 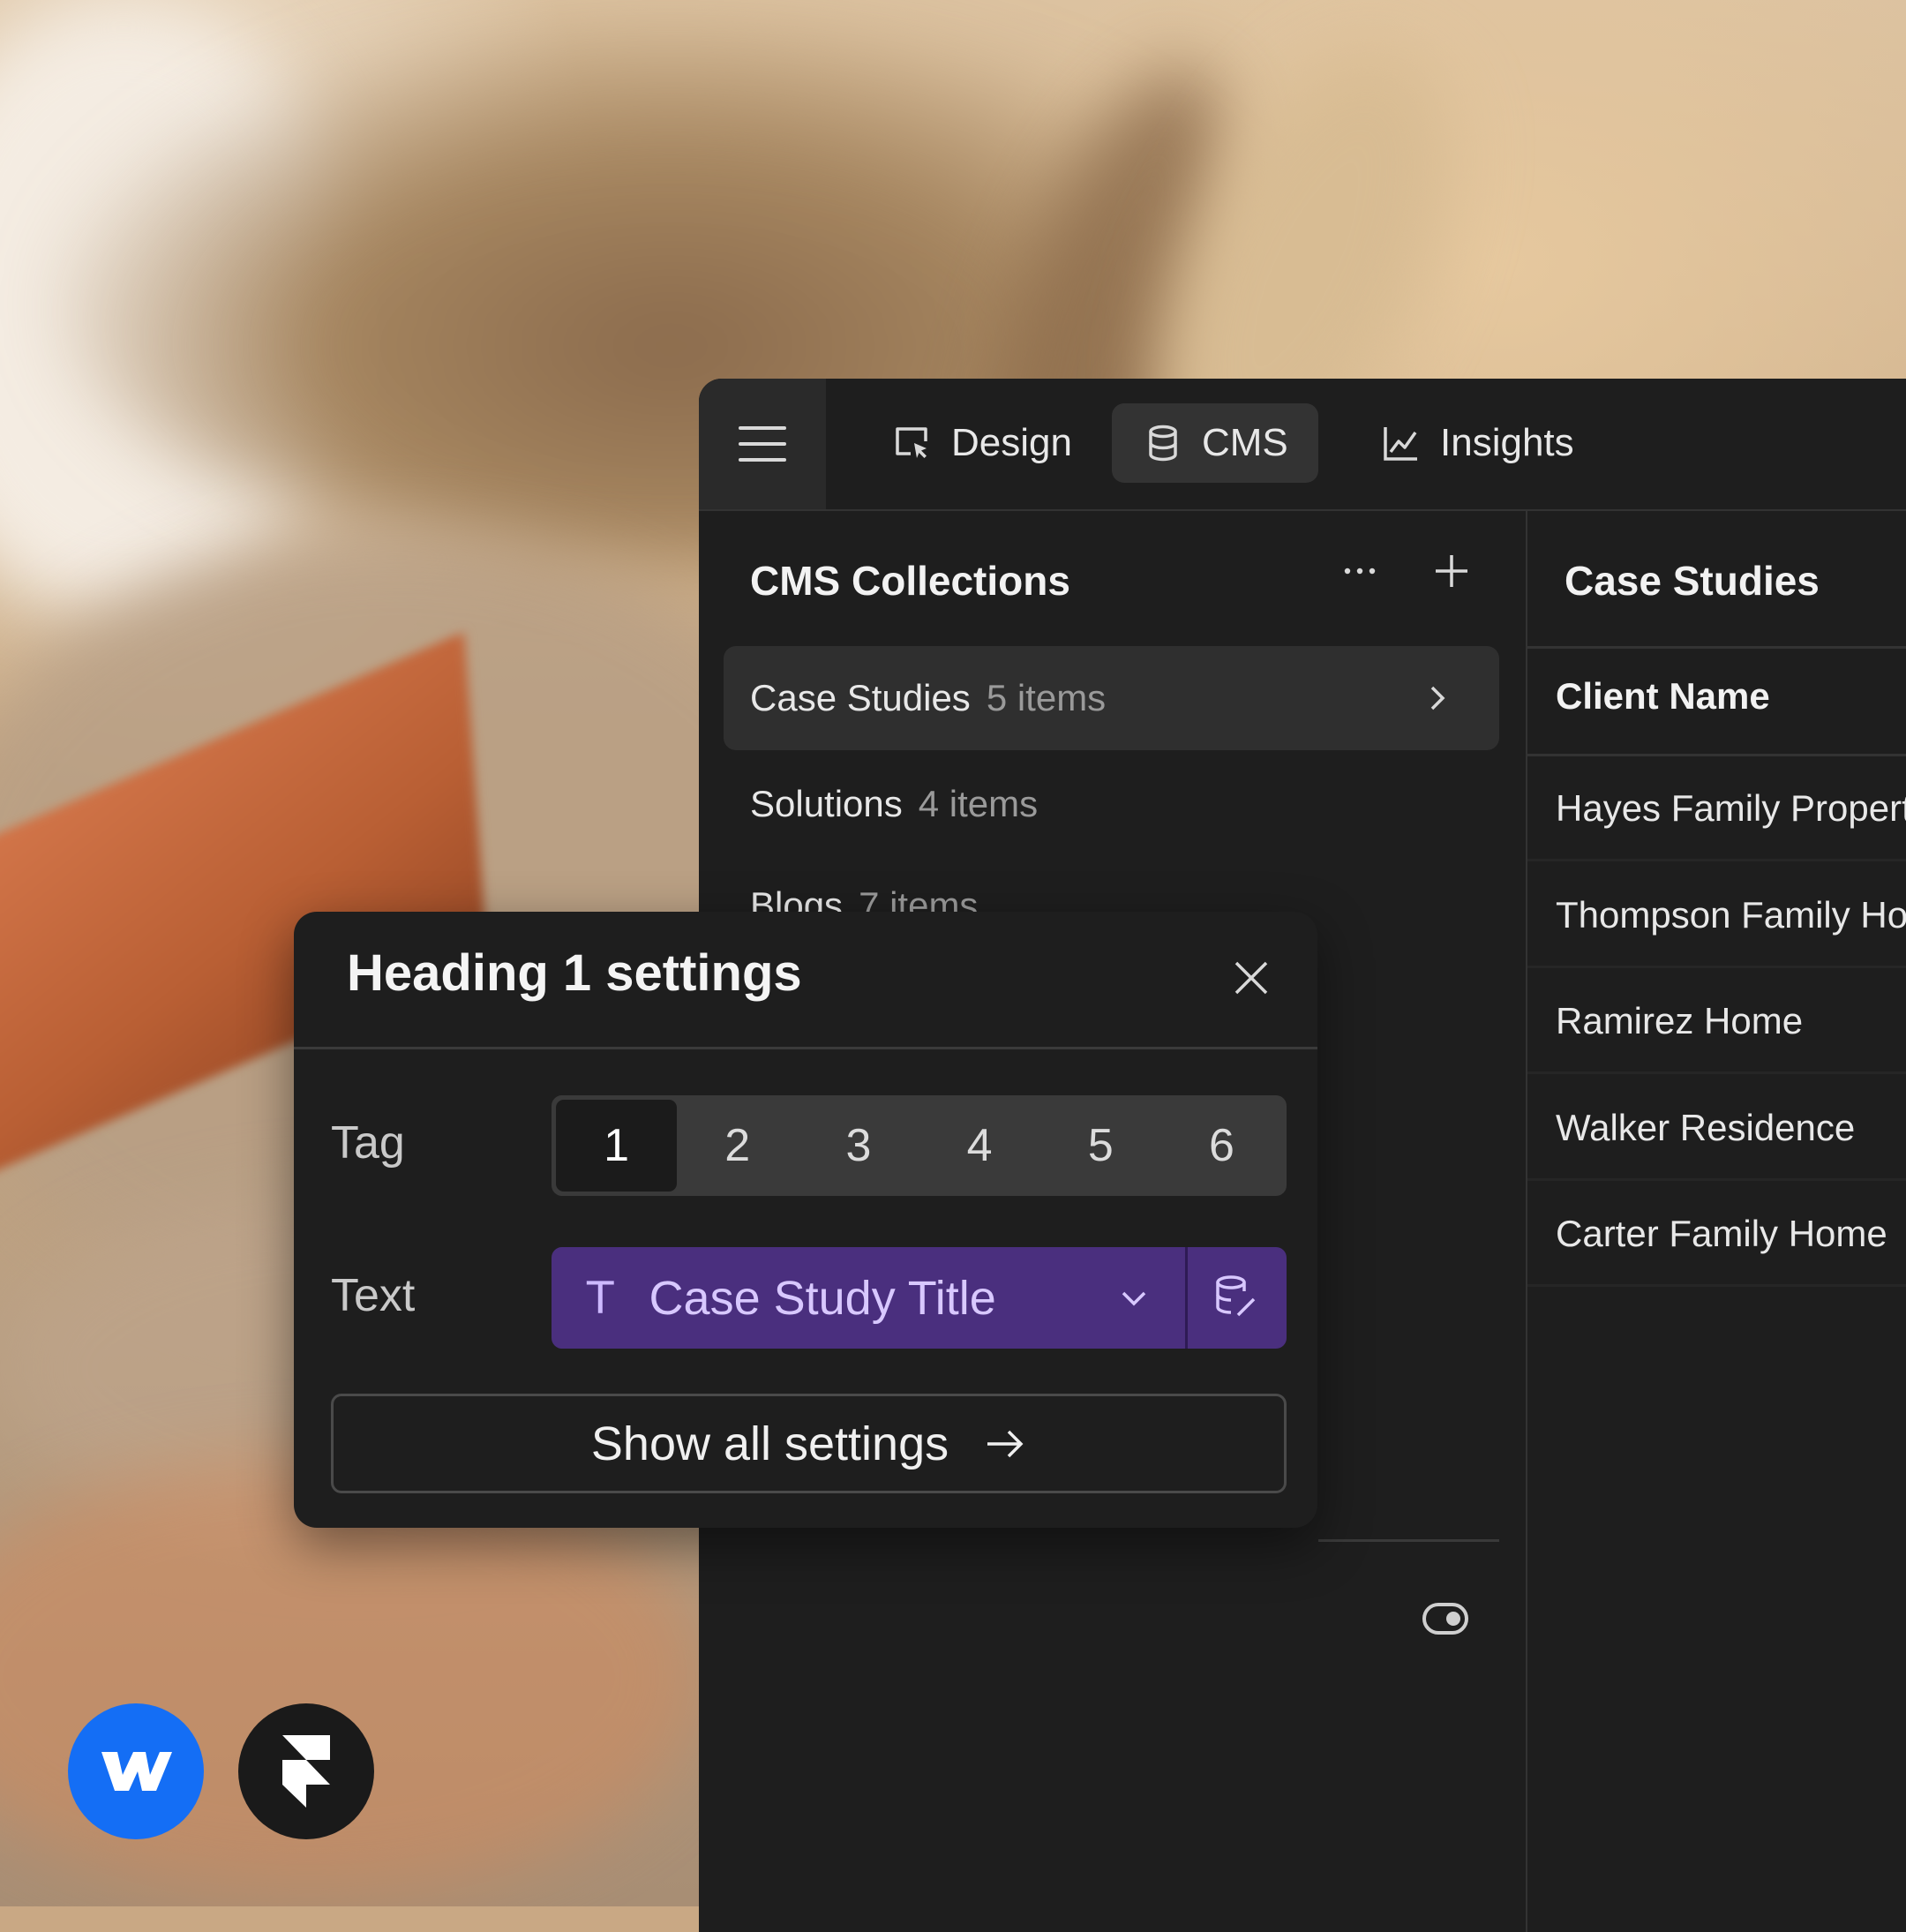 I want to click on table-row: Ramirez Home, so click(x=1716, y=1022).